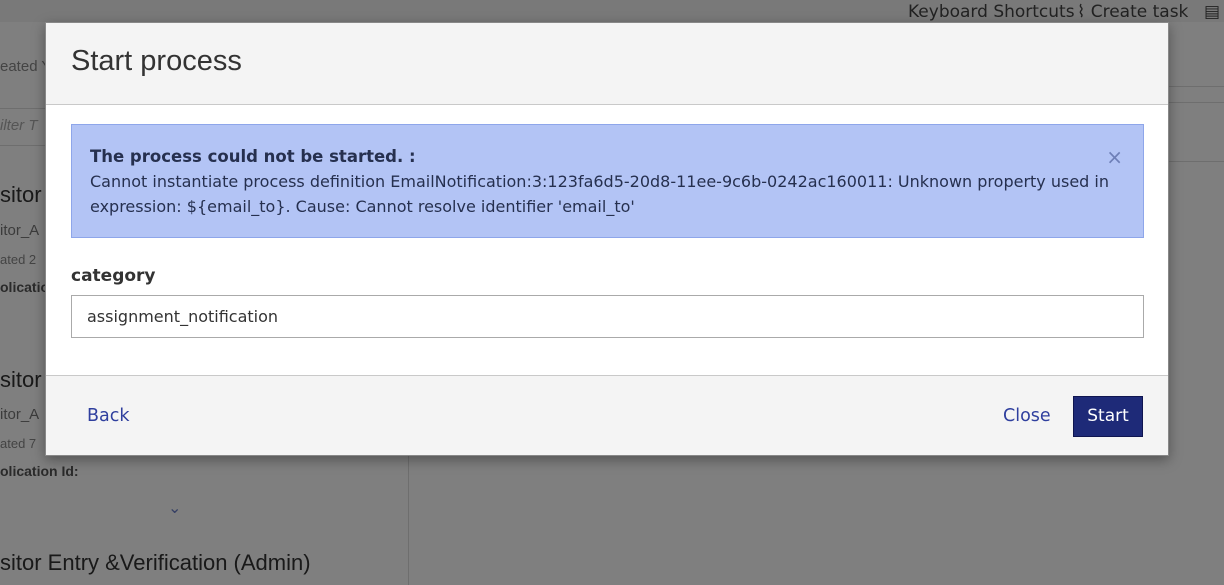 This screenshot has width=1224, height=585. I want to click on alert-title: The process could not be started. :, so click(253, 156).